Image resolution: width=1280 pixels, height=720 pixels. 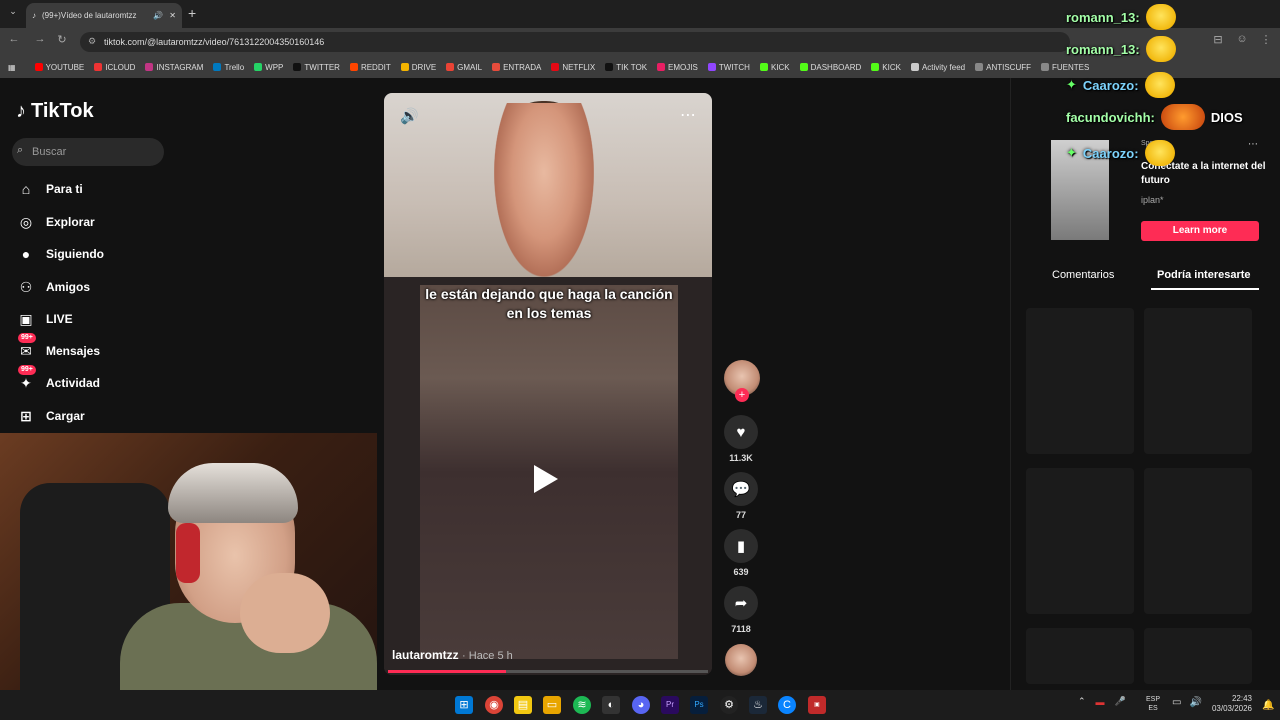 What do you see at coordinates (1253, 144) in the screenshot?
I see `ad-more-icon: ⋯` at bounding box center [1253, 144].